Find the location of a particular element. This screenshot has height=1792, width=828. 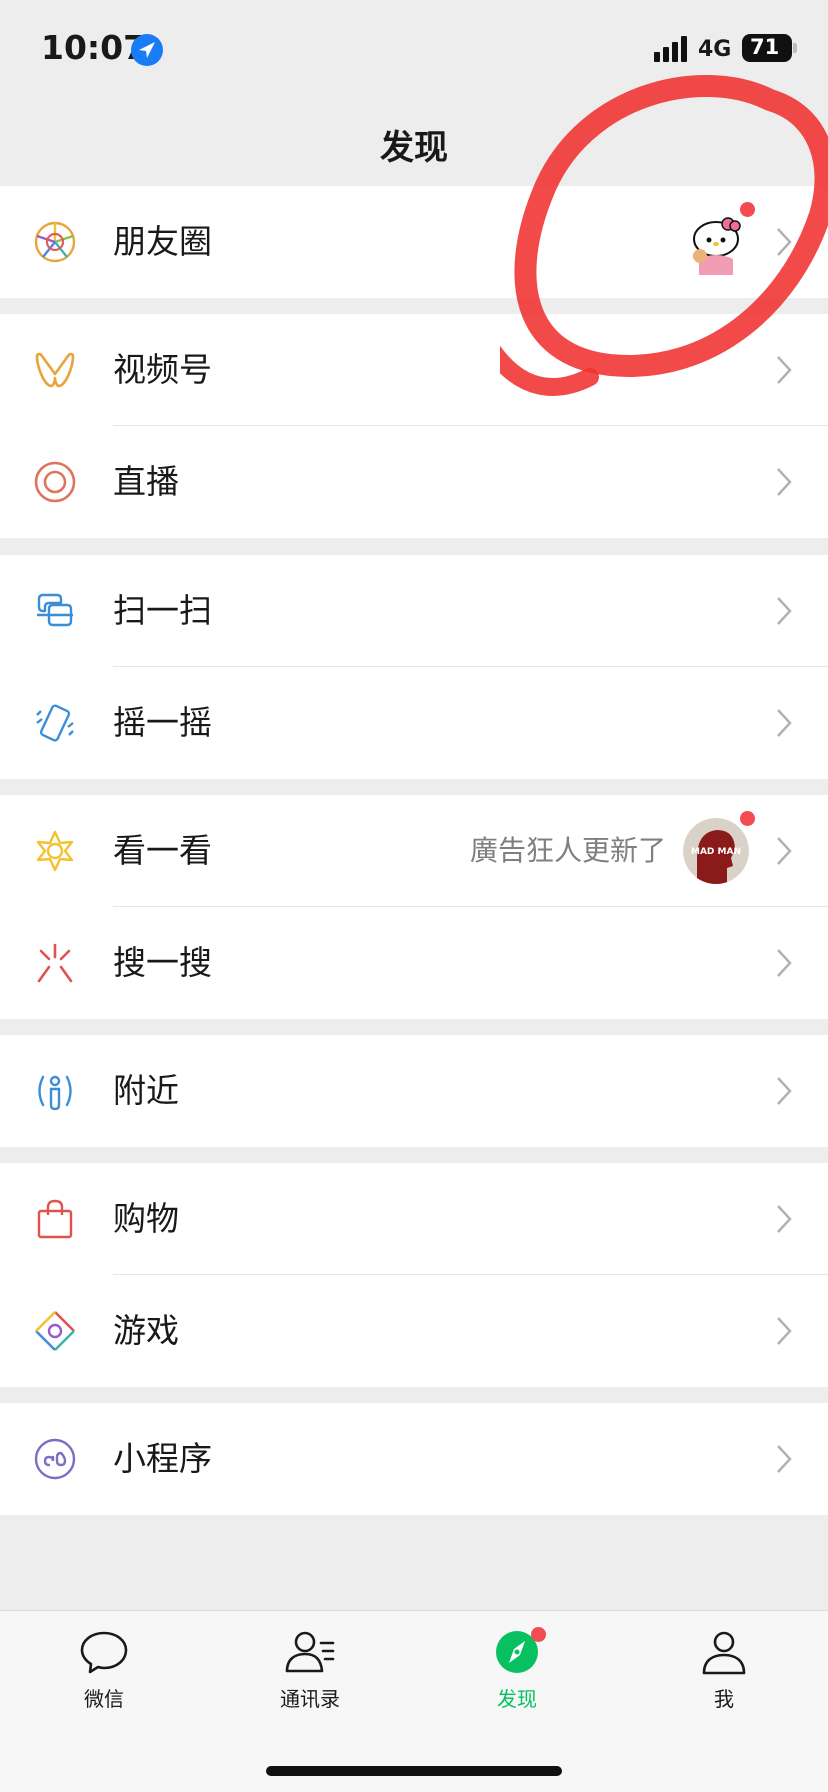

moments-avatar is located at coordinates (716, 242).